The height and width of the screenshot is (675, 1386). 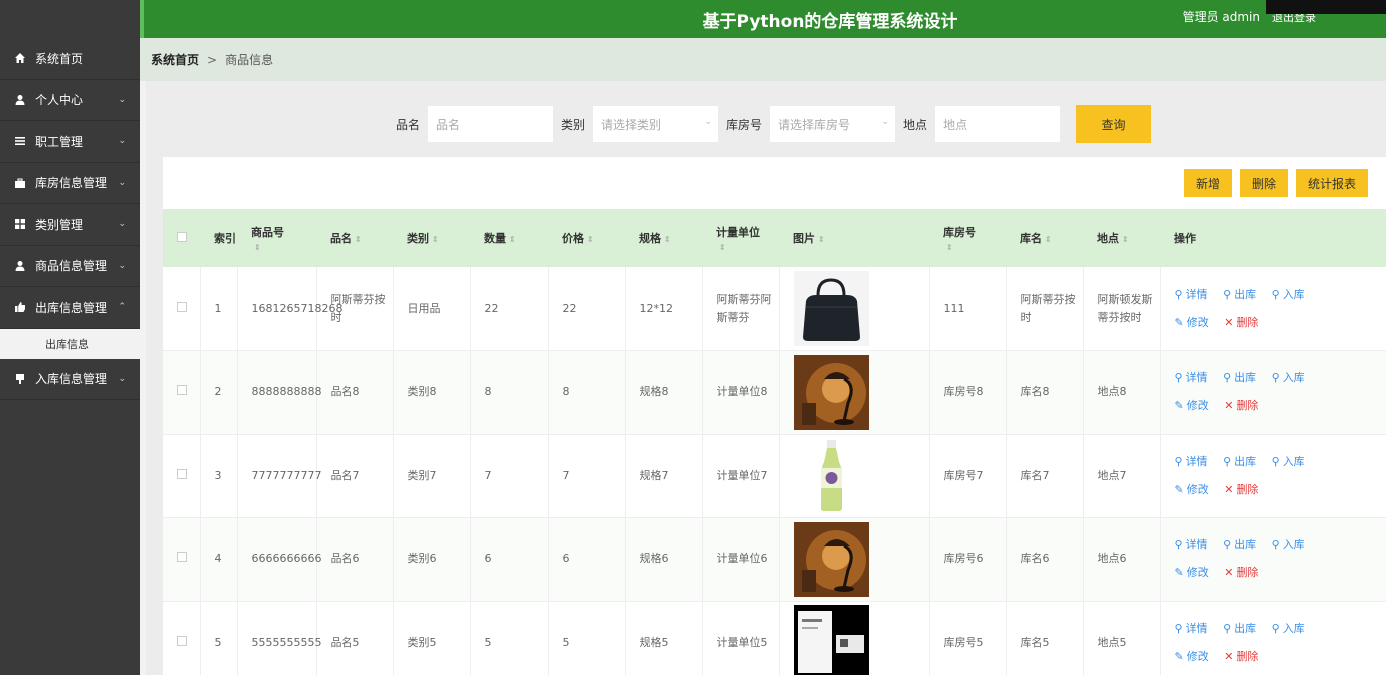 I want to click on sidebar-subitem-outbound: 出库信息, so click(x=70, y=343).